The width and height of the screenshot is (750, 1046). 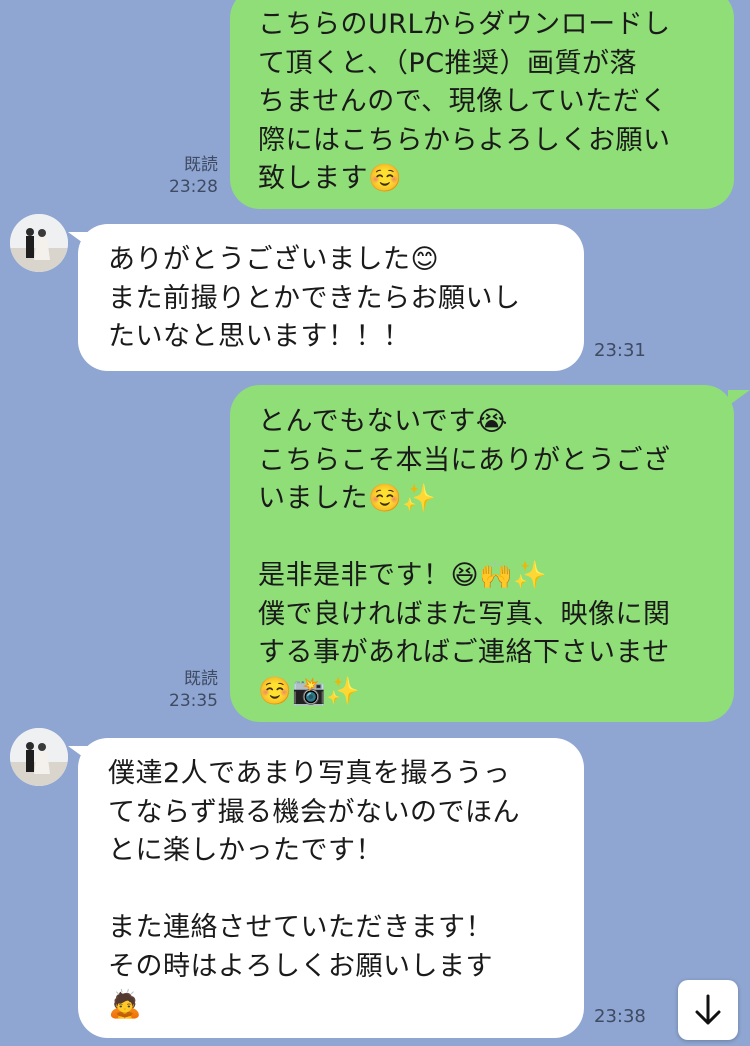 I want to click on scroll-to-bottom-button, so click(x=708, y=1010).